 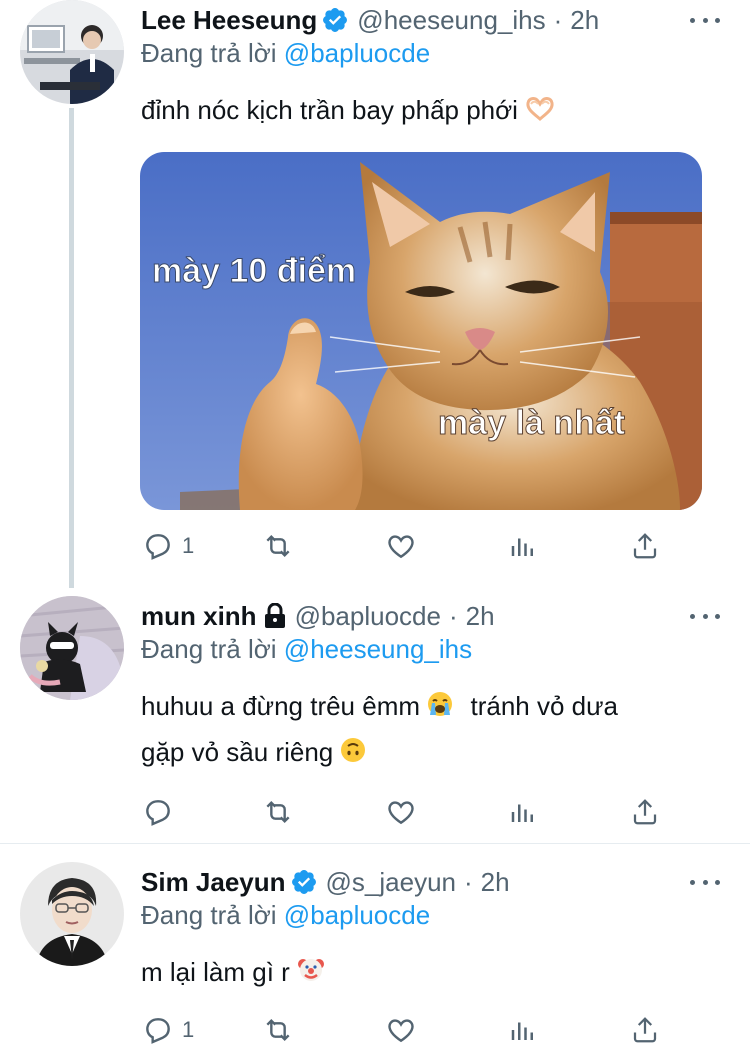 What do you see at coordinates (199, 616) in the screenshot?
I see `display-name: mun xinh` at bounding box center [199, 616].